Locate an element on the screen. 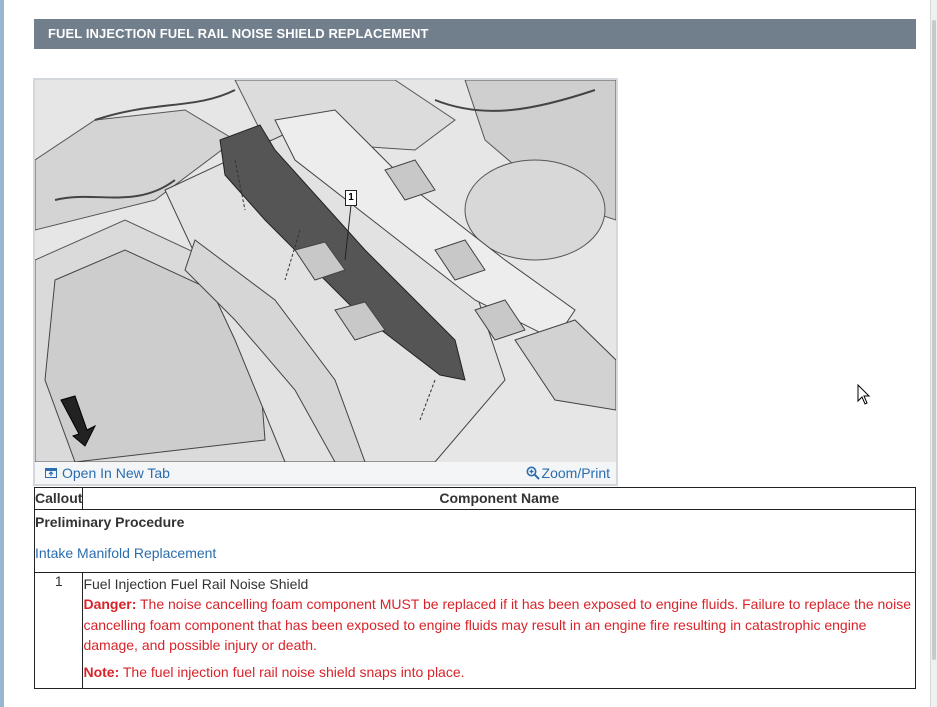  left-edge-strip is located at coordinates (2, 353).